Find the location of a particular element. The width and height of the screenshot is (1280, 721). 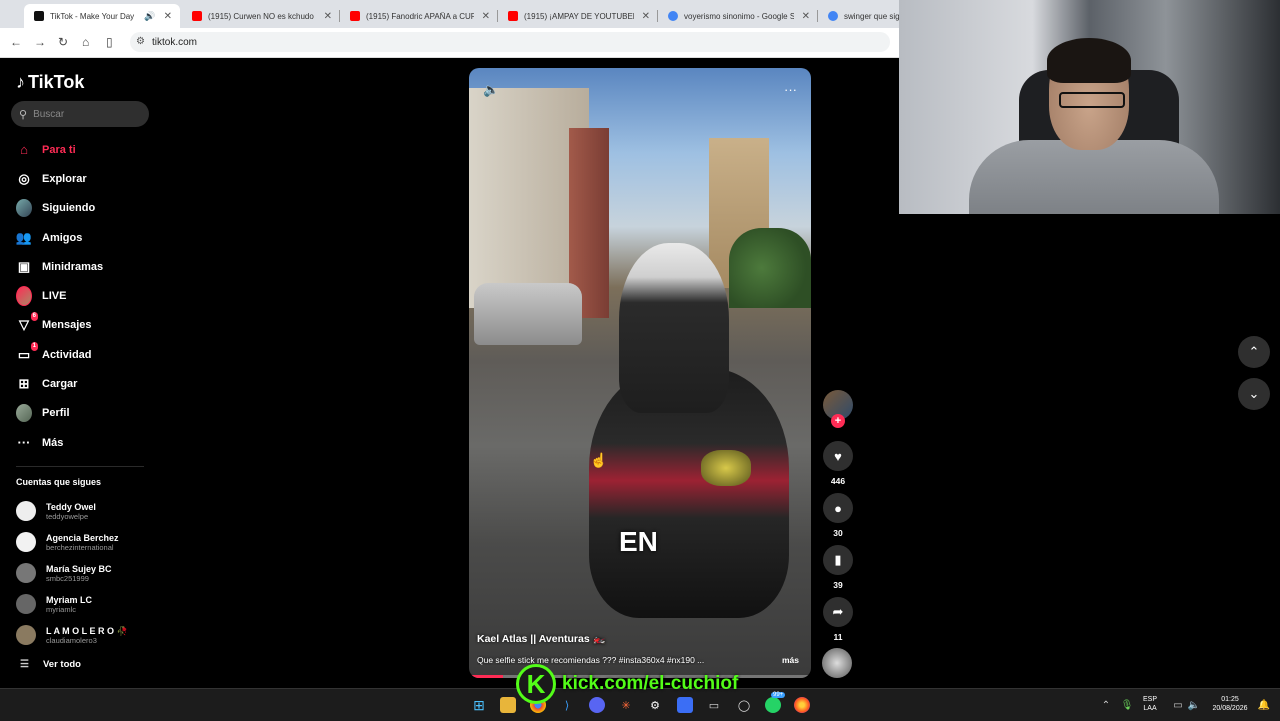

share-count: 11 is located at coordinates (838, 637).